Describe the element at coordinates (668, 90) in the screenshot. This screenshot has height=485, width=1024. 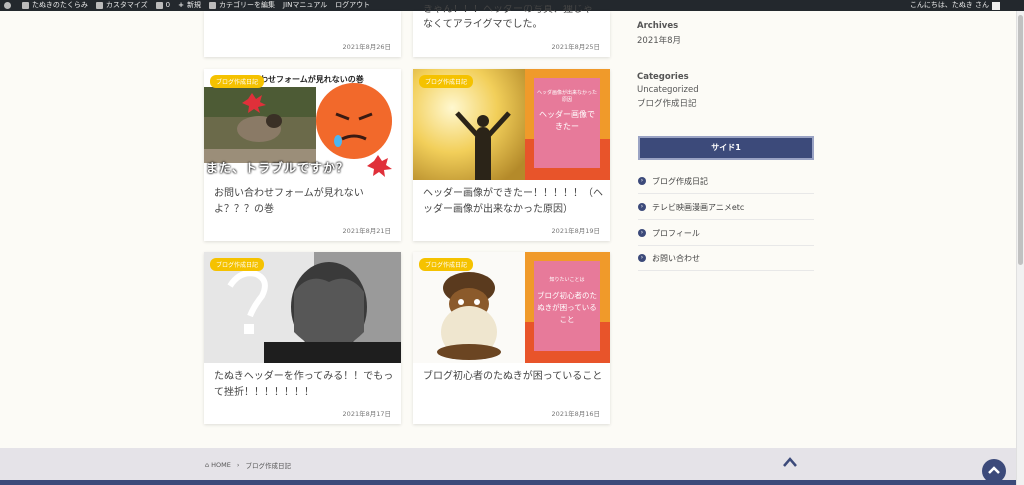
I see `category-link-uncategorized: Uncategorized` at that location.